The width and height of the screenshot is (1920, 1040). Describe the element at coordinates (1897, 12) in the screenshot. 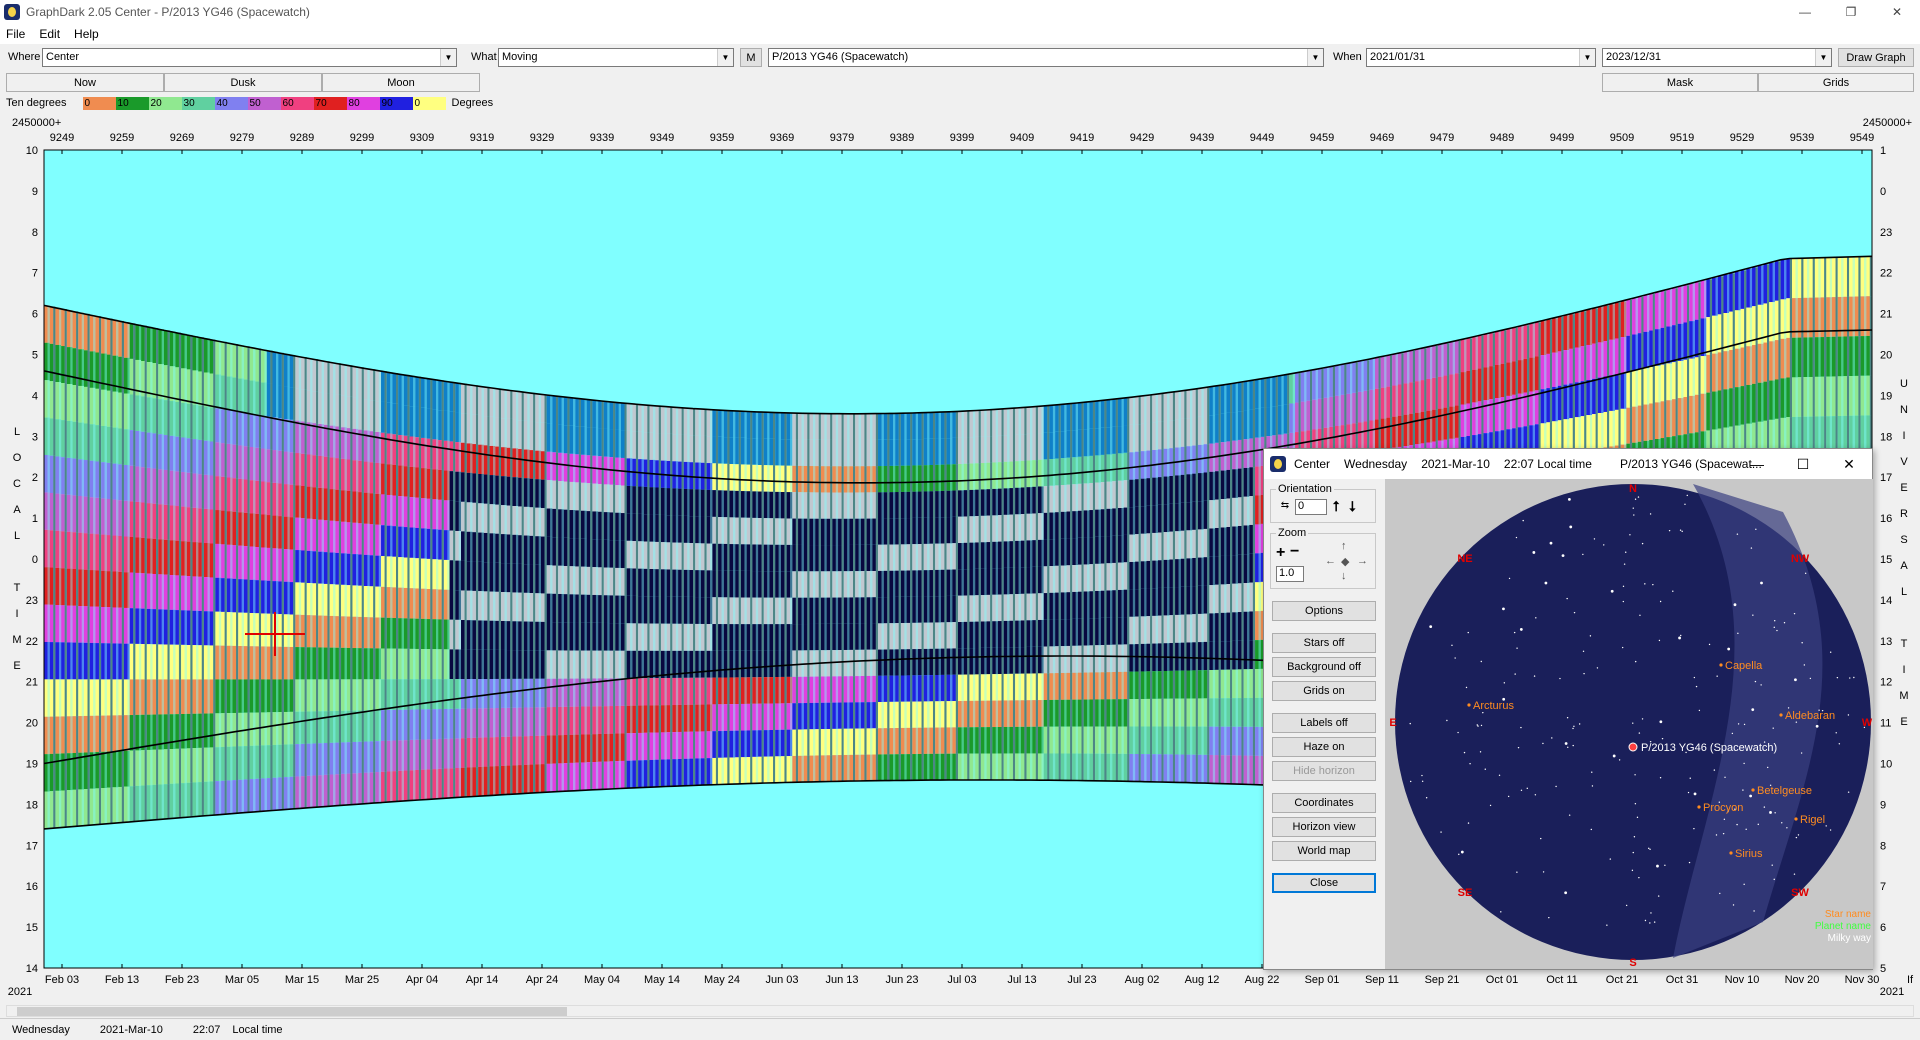

I see `close-window-button: ✕` at that location.